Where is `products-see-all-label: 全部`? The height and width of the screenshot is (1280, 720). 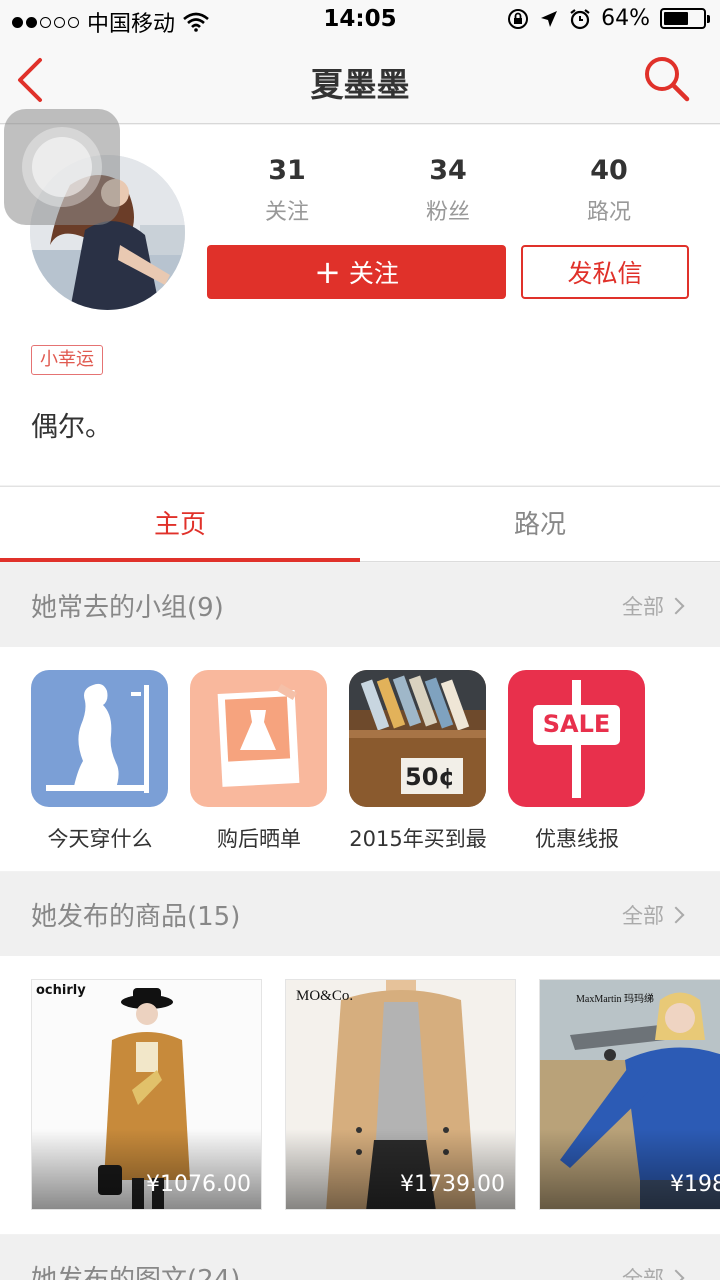 products-see-all-label: 全部 is located at coordinates (643, 916).